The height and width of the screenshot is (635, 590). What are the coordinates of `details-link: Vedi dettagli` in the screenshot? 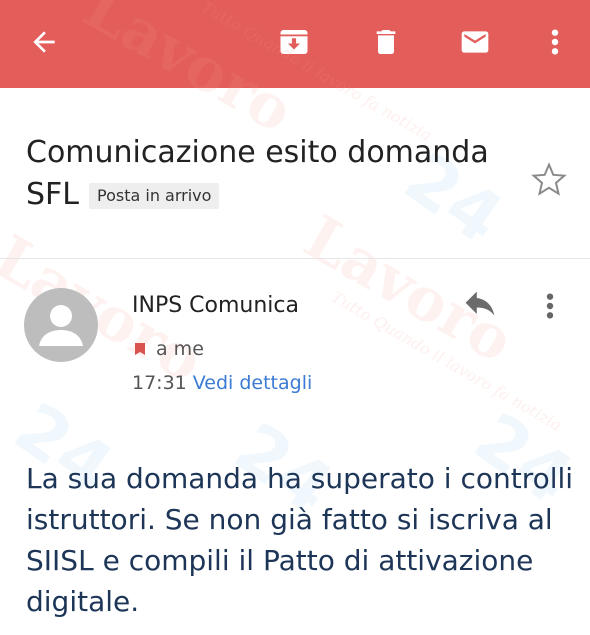 It's located at (253, 383).